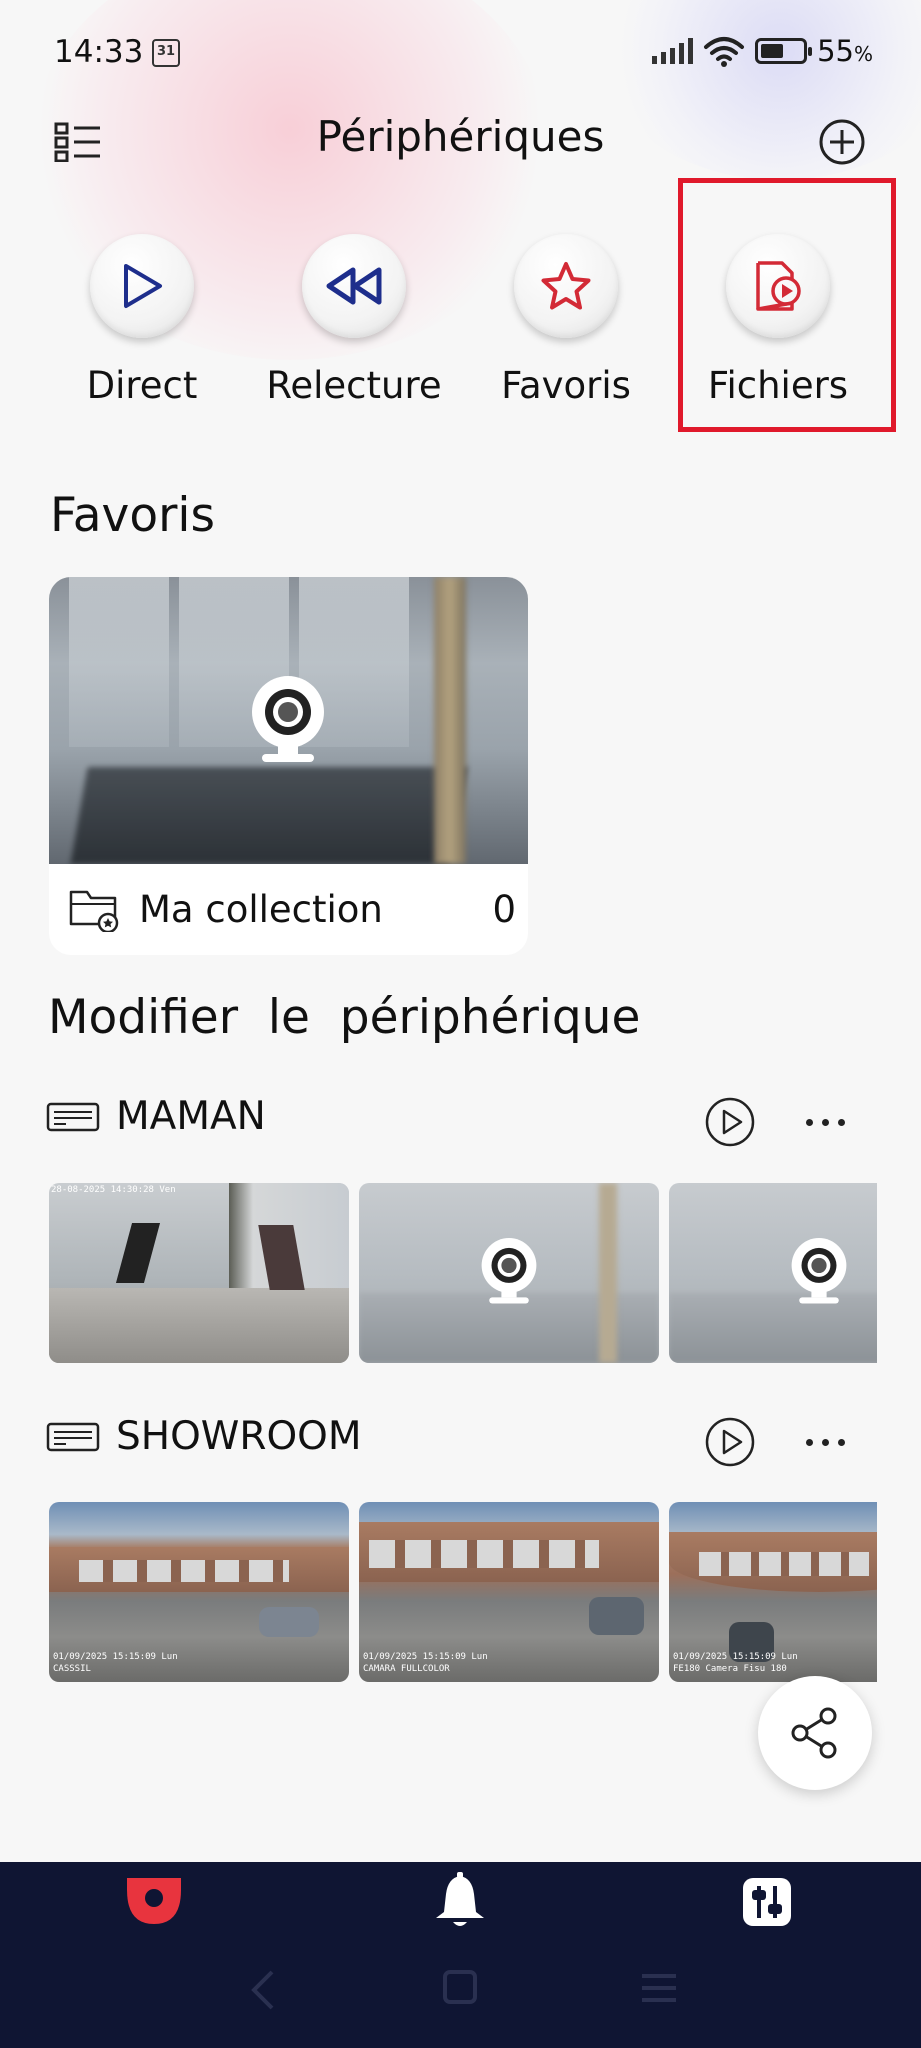 This screenshot has width=921, height=2048. Describe the element at coordinates (354, 385) in the screenshot. I see `quick-action-label: Relecture` at that location.